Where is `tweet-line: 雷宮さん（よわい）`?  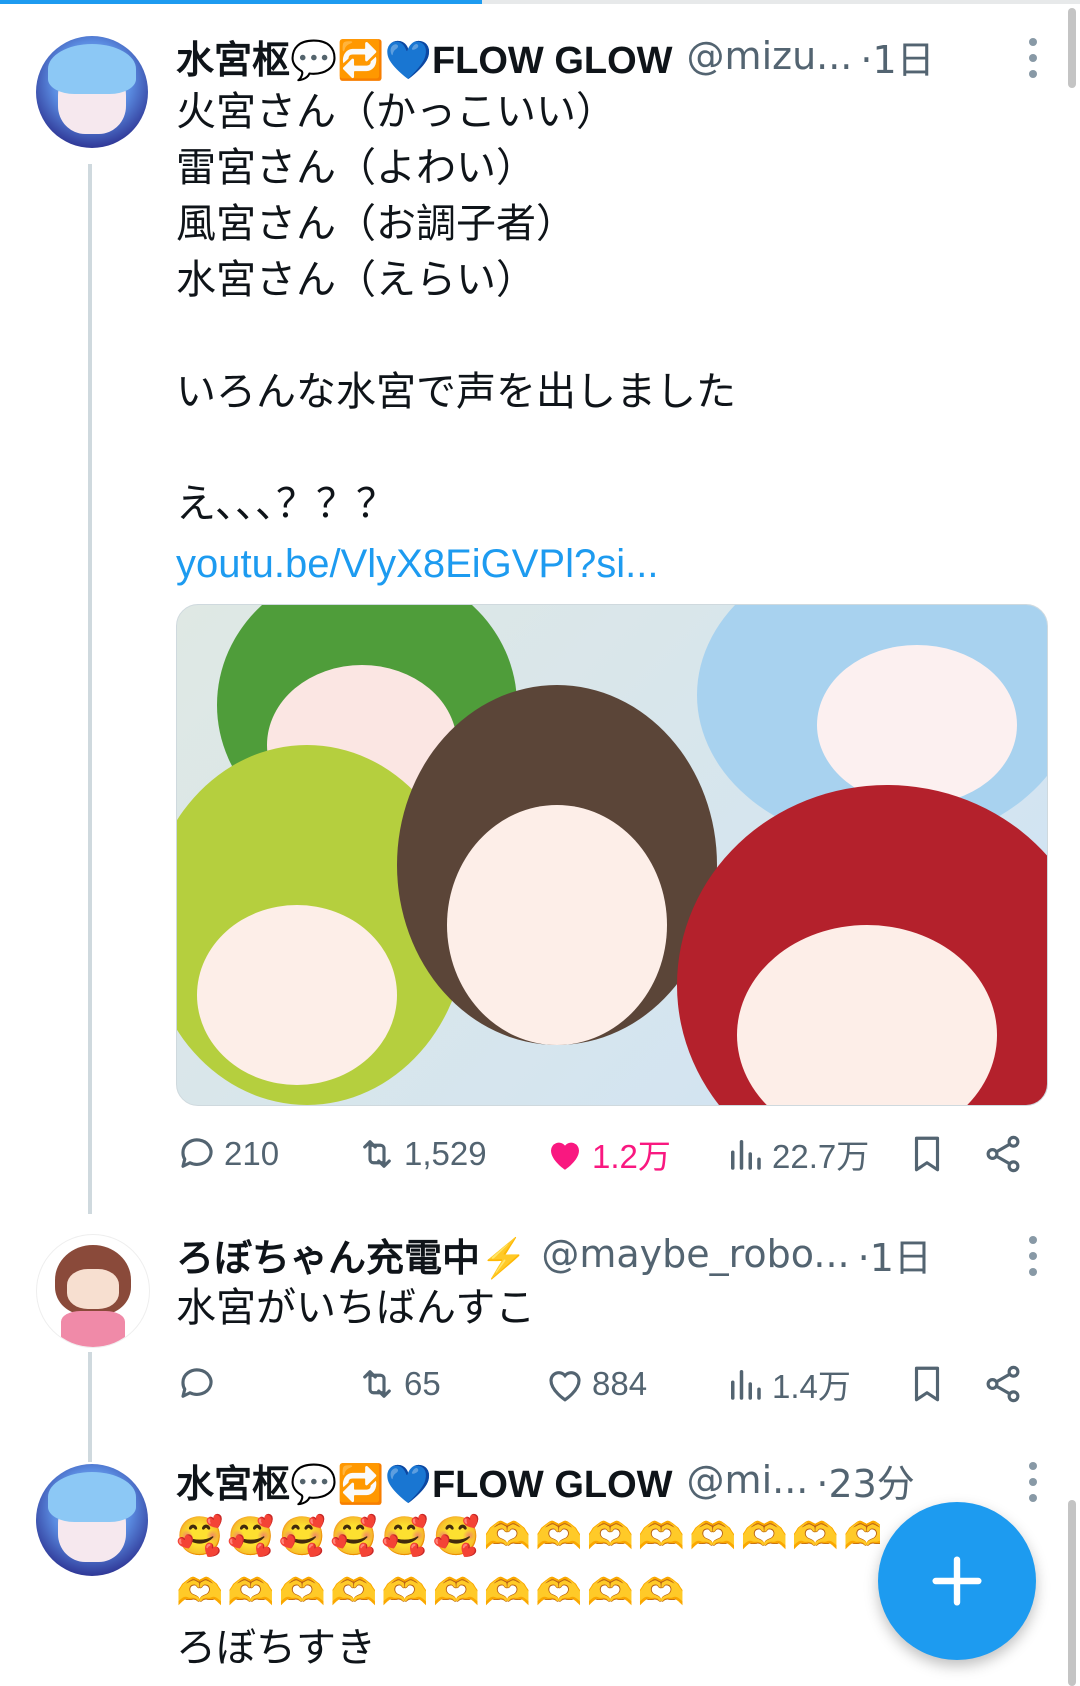
tweet-line: 雷宮さん（よわい） is located at coordinates (356, 168).